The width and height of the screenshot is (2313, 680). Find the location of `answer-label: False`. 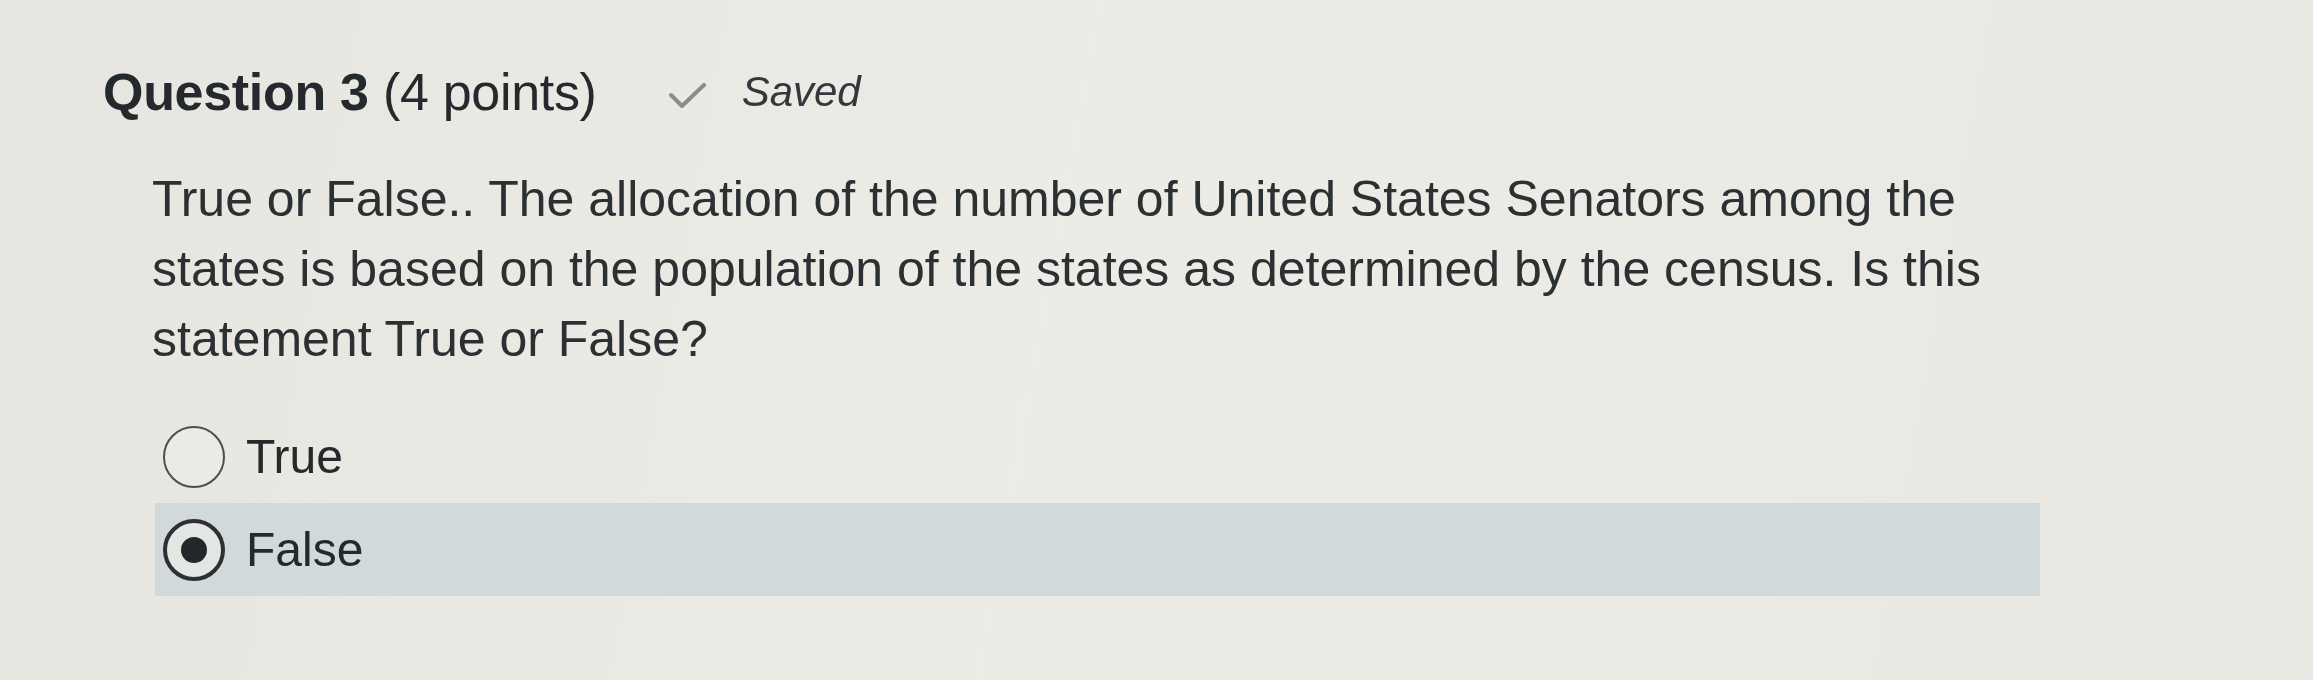

answer-label: False is located at coordinates (305, 549).